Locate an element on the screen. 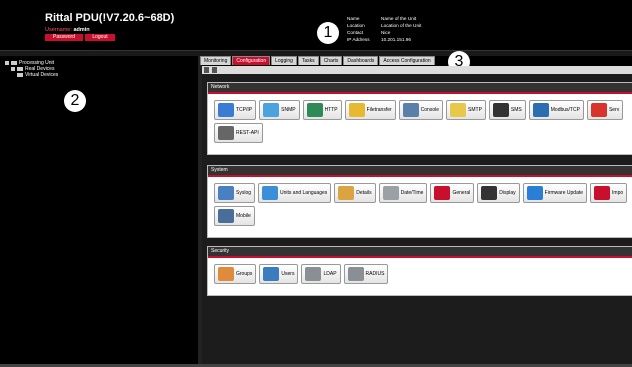 This screenshot has height=367, width=632. rest-api-button: REST-API is located at coordinates (238, 133).